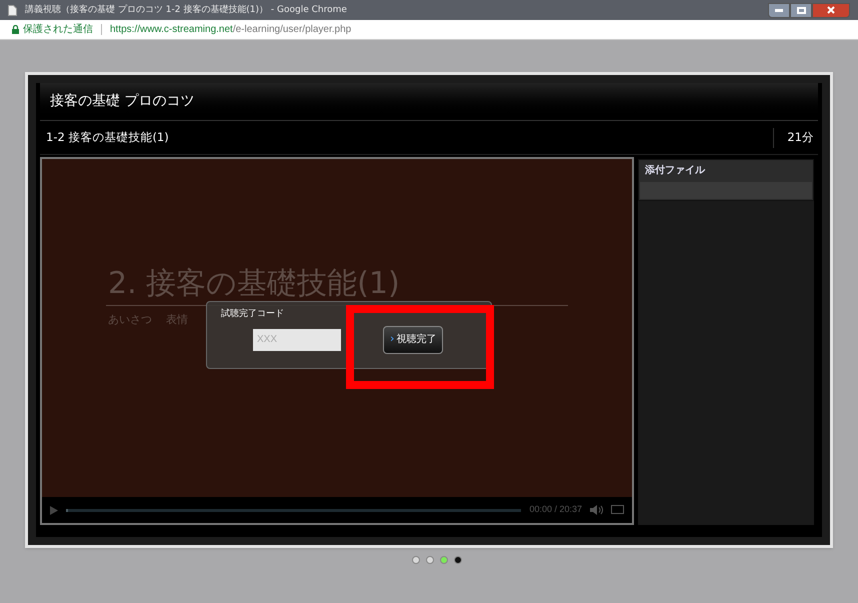 This screenshot has height=603, width=858. Describe the element at coordinates (675, 171) in the screenshot. I see `attachments-title: 添付ファイル` at that location.